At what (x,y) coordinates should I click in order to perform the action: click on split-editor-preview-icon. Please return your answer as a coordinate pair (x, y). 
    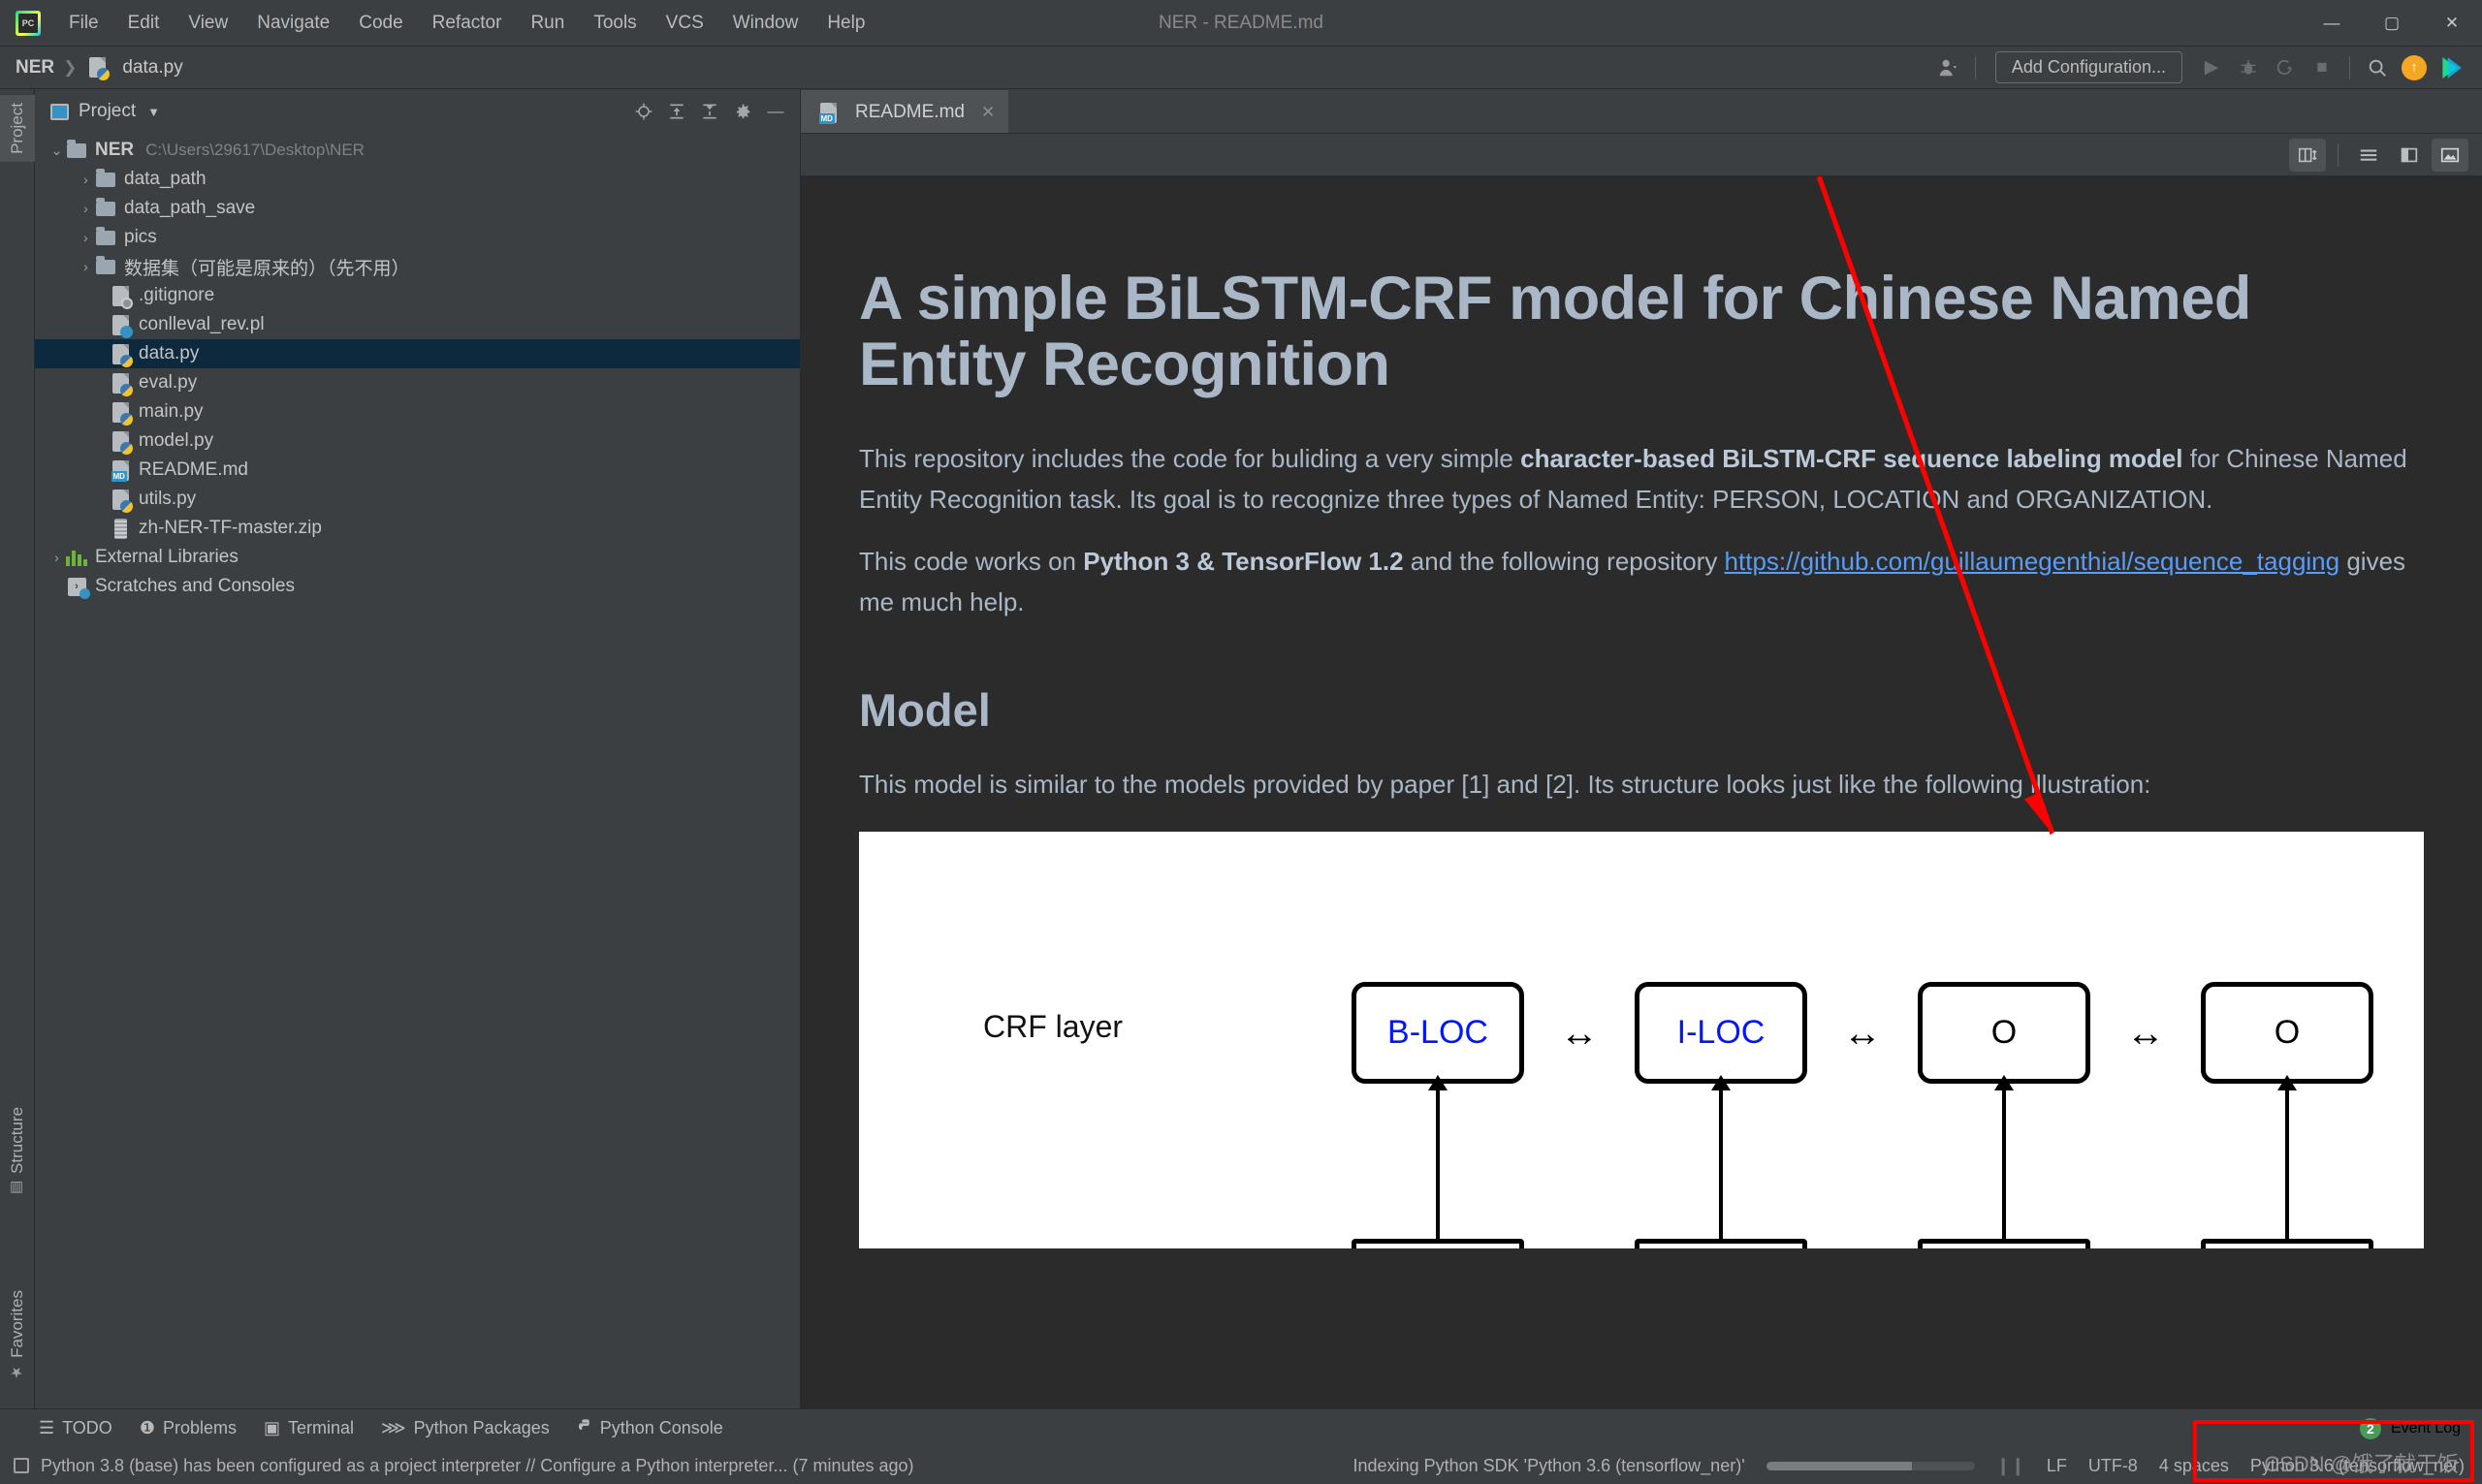
    Looking at the image, I should click on (2307, 155).